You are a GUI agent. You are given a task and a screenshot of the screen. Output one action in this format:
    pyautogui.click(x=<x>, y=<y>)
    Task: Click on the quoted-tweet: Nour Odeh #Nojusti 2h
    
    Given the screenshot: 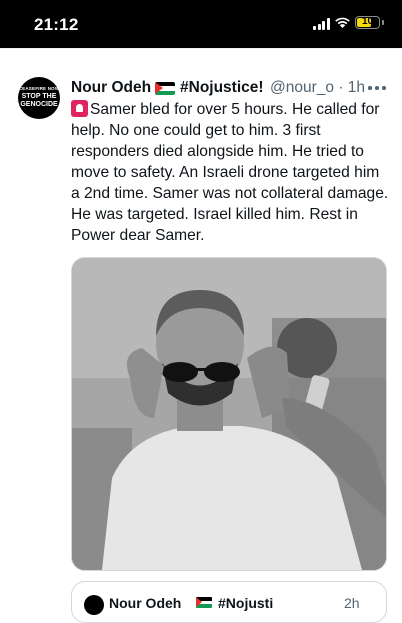 What is the action you would take?
    pyautogui.click(x=229, y=602)
    